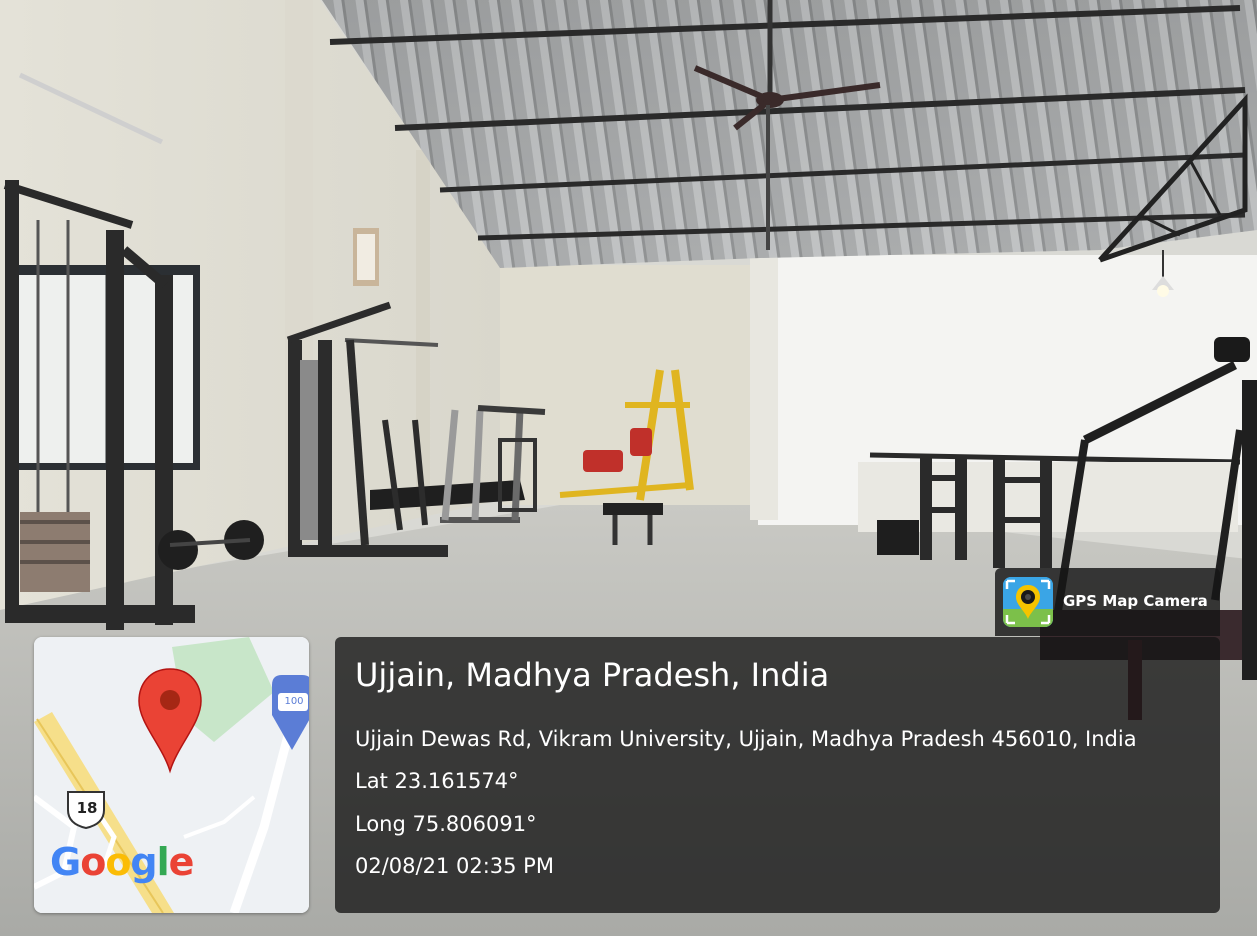 Image resolution: width=1257 pixels, height=936 pixels. Describe the element at coordinates (592, 675) in the screenshot. I see `location-title: Ujjain, Madhya Pradesh, India` at that location.